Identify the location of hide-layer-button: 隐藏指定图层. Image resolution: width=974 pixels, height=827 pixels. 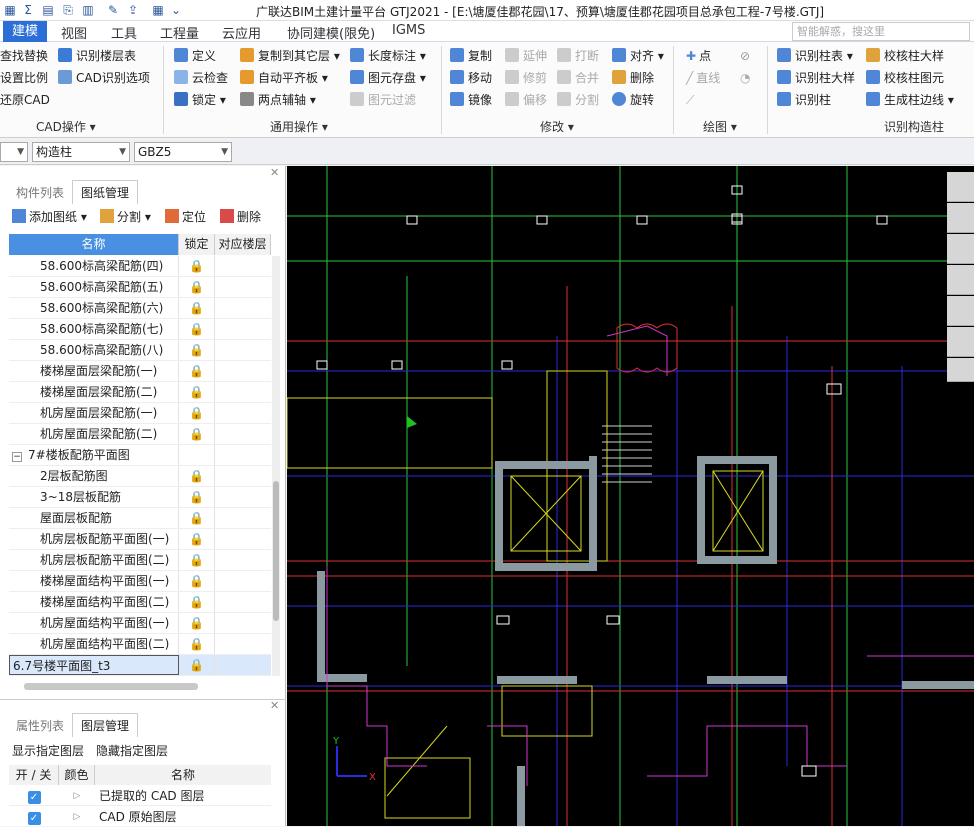
(132, 750).